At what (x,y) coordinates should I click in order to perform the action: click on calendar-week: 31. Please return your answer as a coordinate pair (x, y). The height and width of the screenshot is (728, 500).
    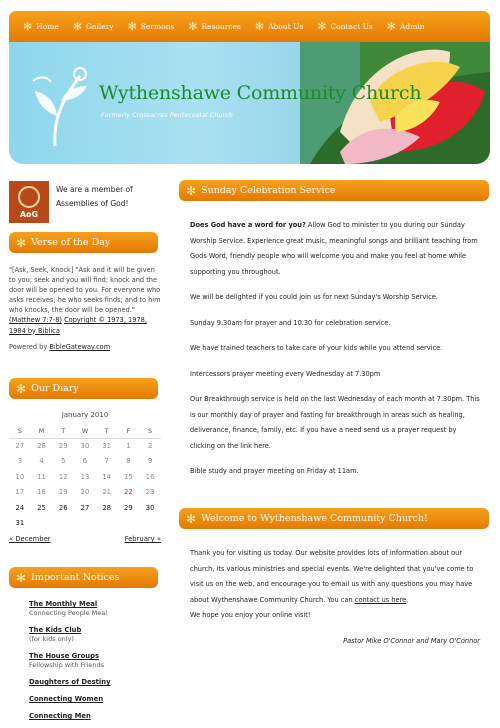
    Looking at the image, I should click on (85, 524).